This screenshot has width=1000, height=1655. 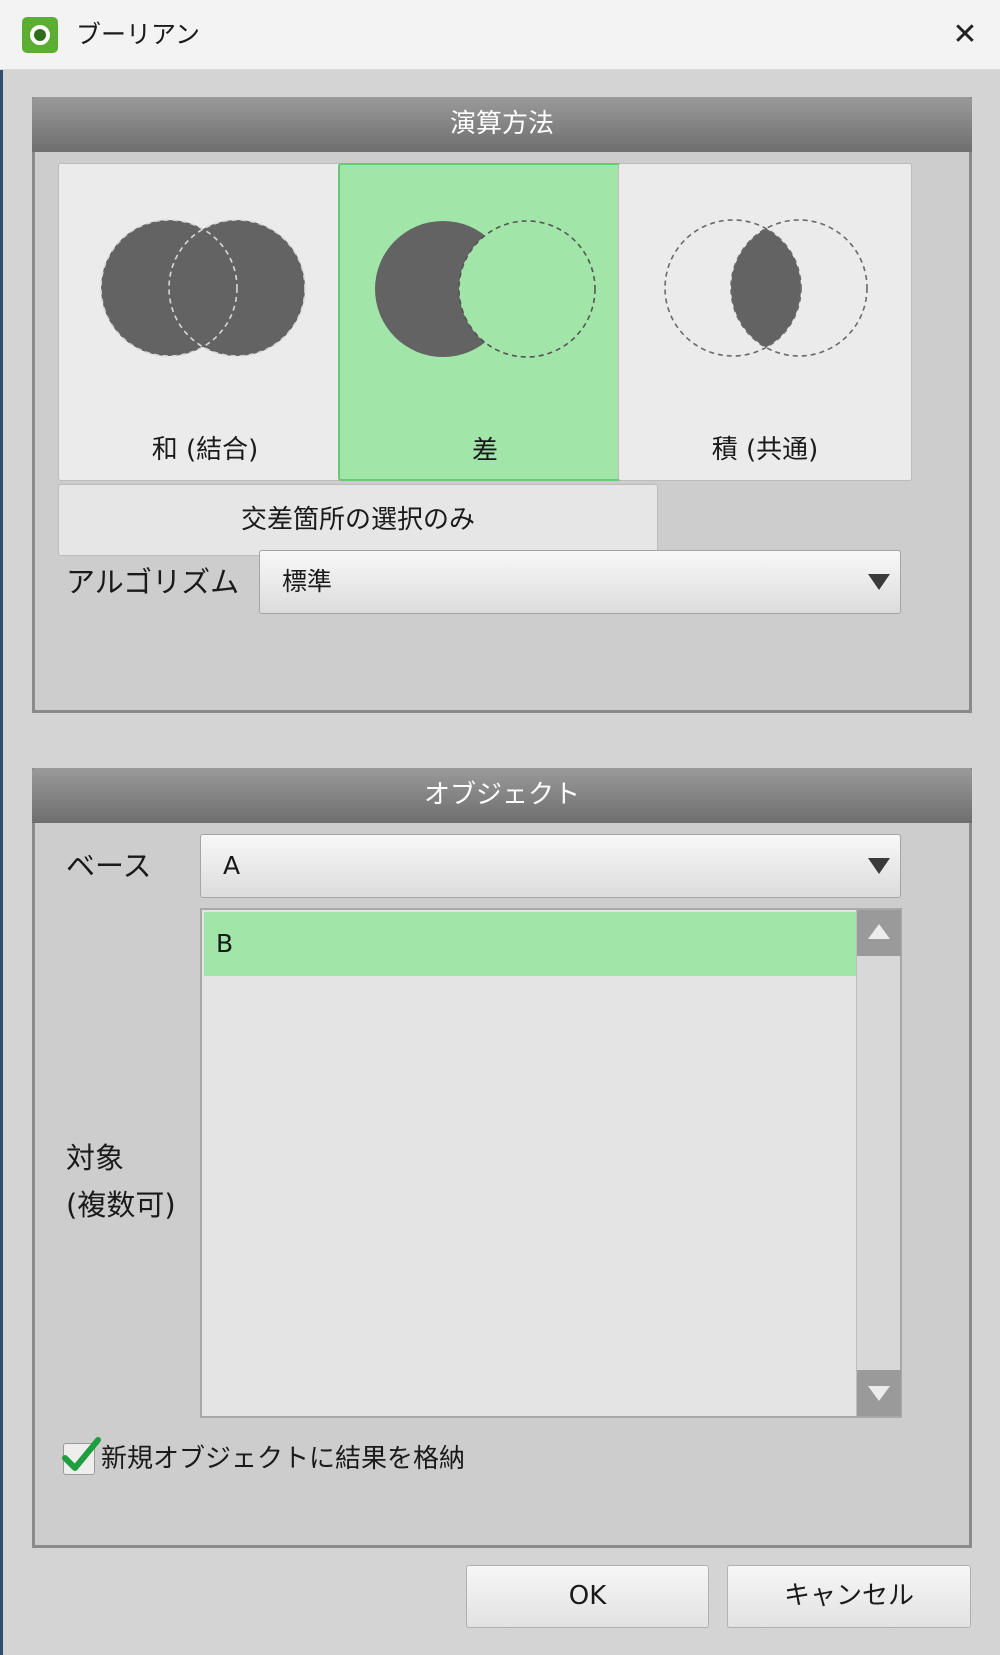 I want to click on scroll-down-button, so click(x=879, y=1393).